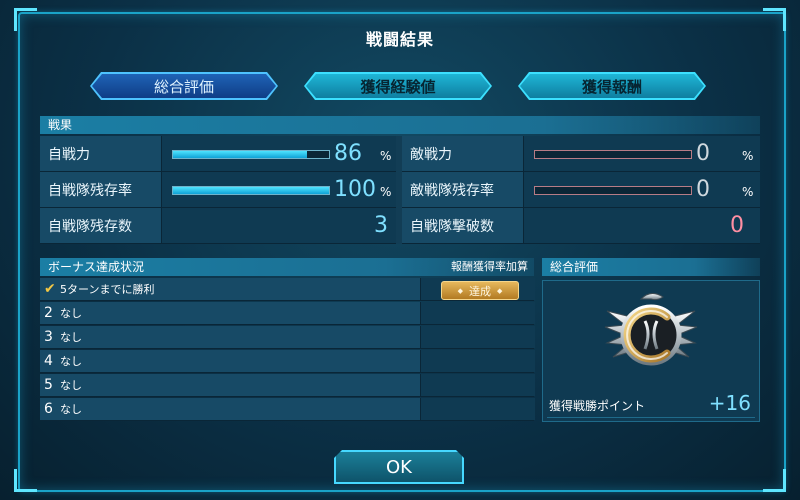 Image resolution: width=800 pixels, height=500 pixels. What do you see at coordinates (348, 153) in the screenshot?
I see `own-power-value: 86` at bounding box center [348, 153].